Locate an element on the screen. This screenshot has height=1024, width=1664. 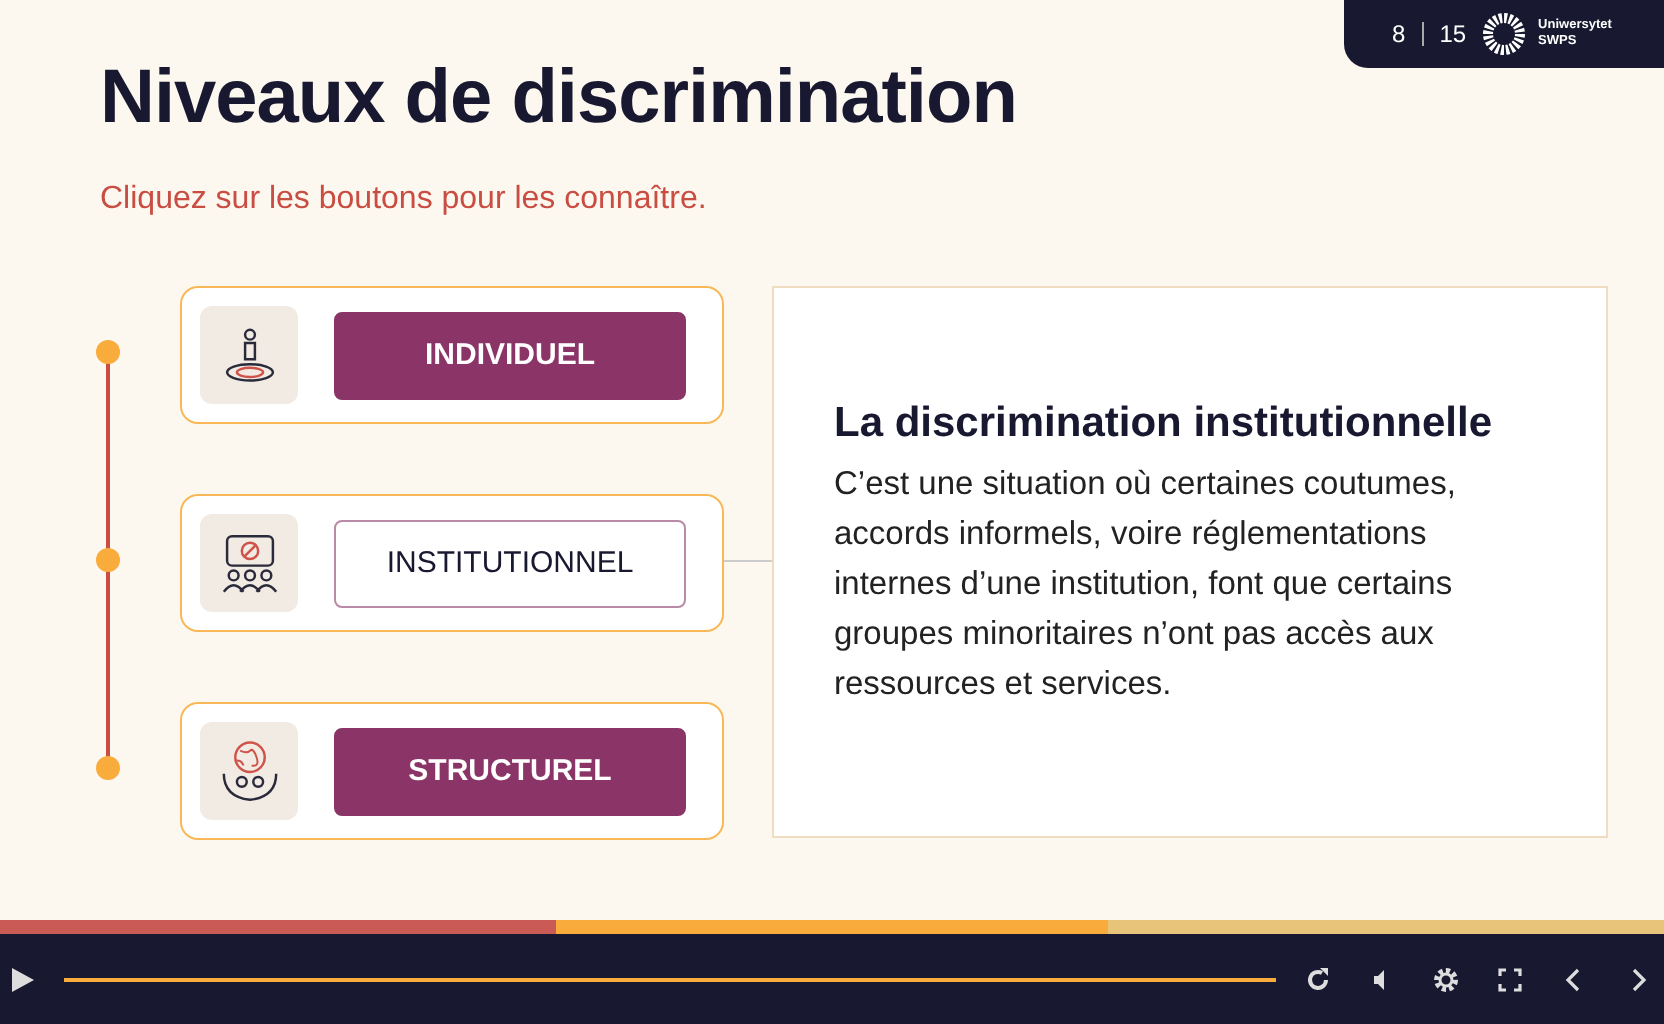
slide-title: Niveaux de discrimination is located at coordinates (559, 99).